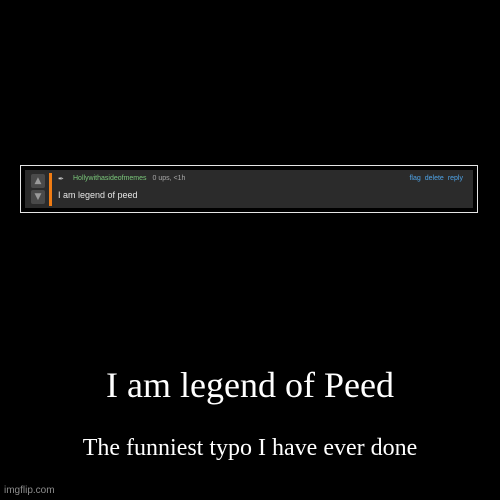 This screenshot has width=500, height=500. I want to click on comment-accent-bar, so click(50, 189).